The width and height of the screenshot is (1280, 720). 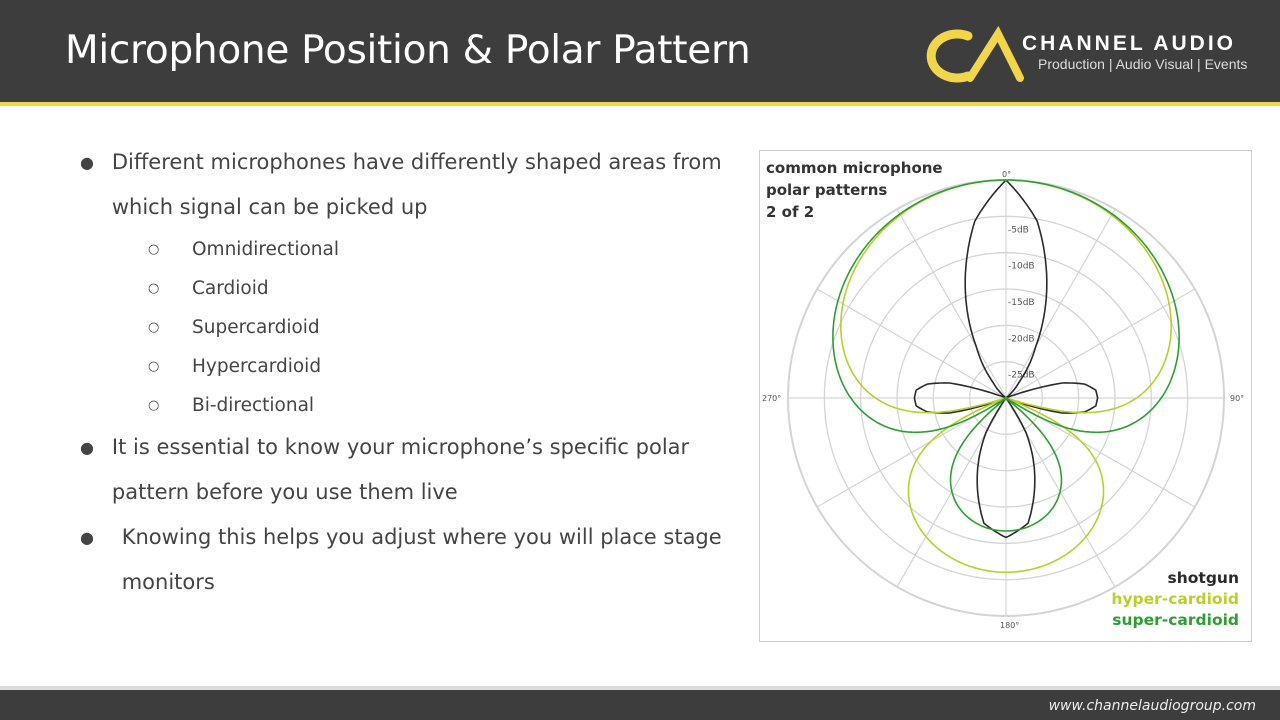 I want to click on slide-title: Microphone Position & Polar Pattern, so click(x=408, y=50).